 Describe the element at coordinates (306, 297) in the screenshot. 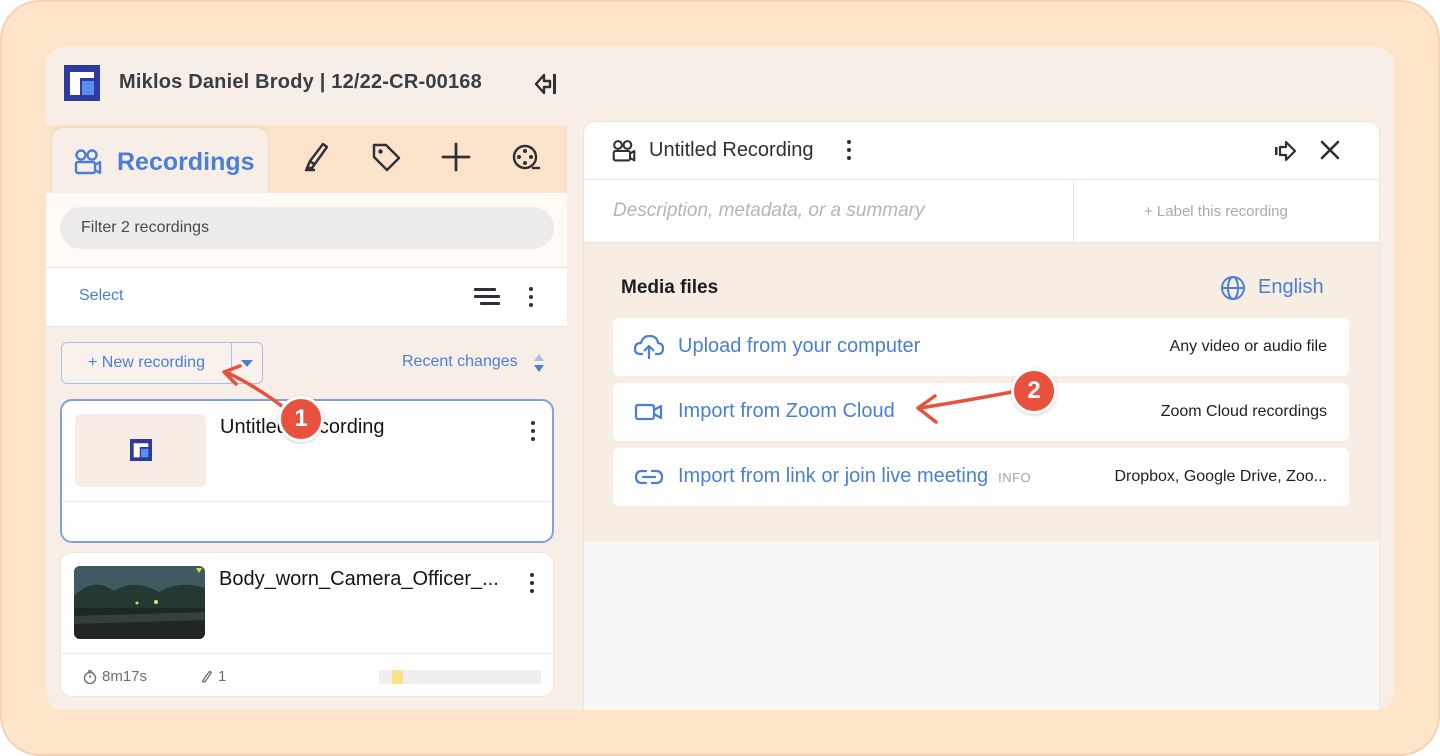

I see `list-toolbar: Select` at that location.